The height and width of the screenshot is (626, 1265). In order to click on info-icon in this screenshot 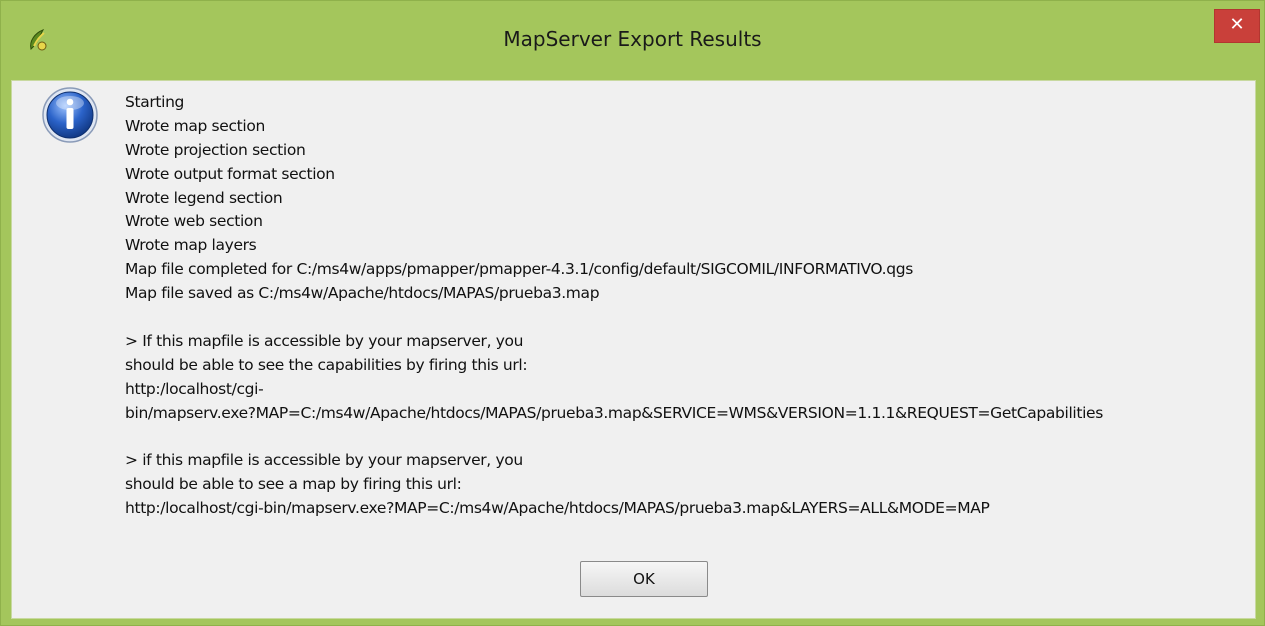, I will do `click(70, 115)`.